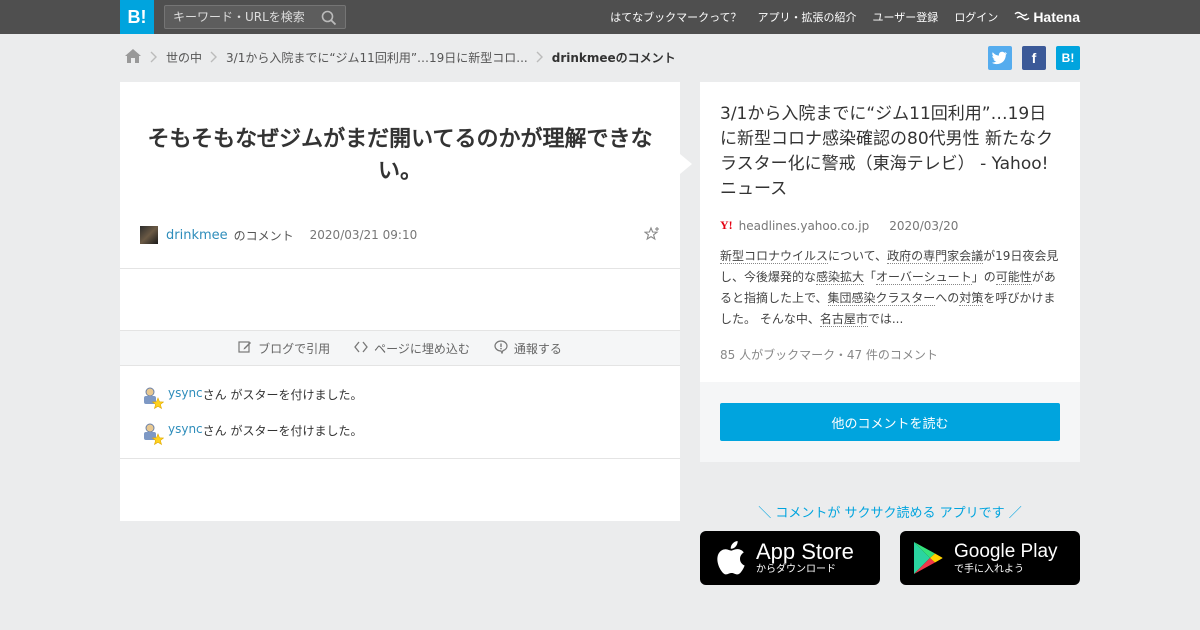 This screenshot has height=630, width=1200. I want to click on embed-label: ページに埋め込む, so click(422, 348).